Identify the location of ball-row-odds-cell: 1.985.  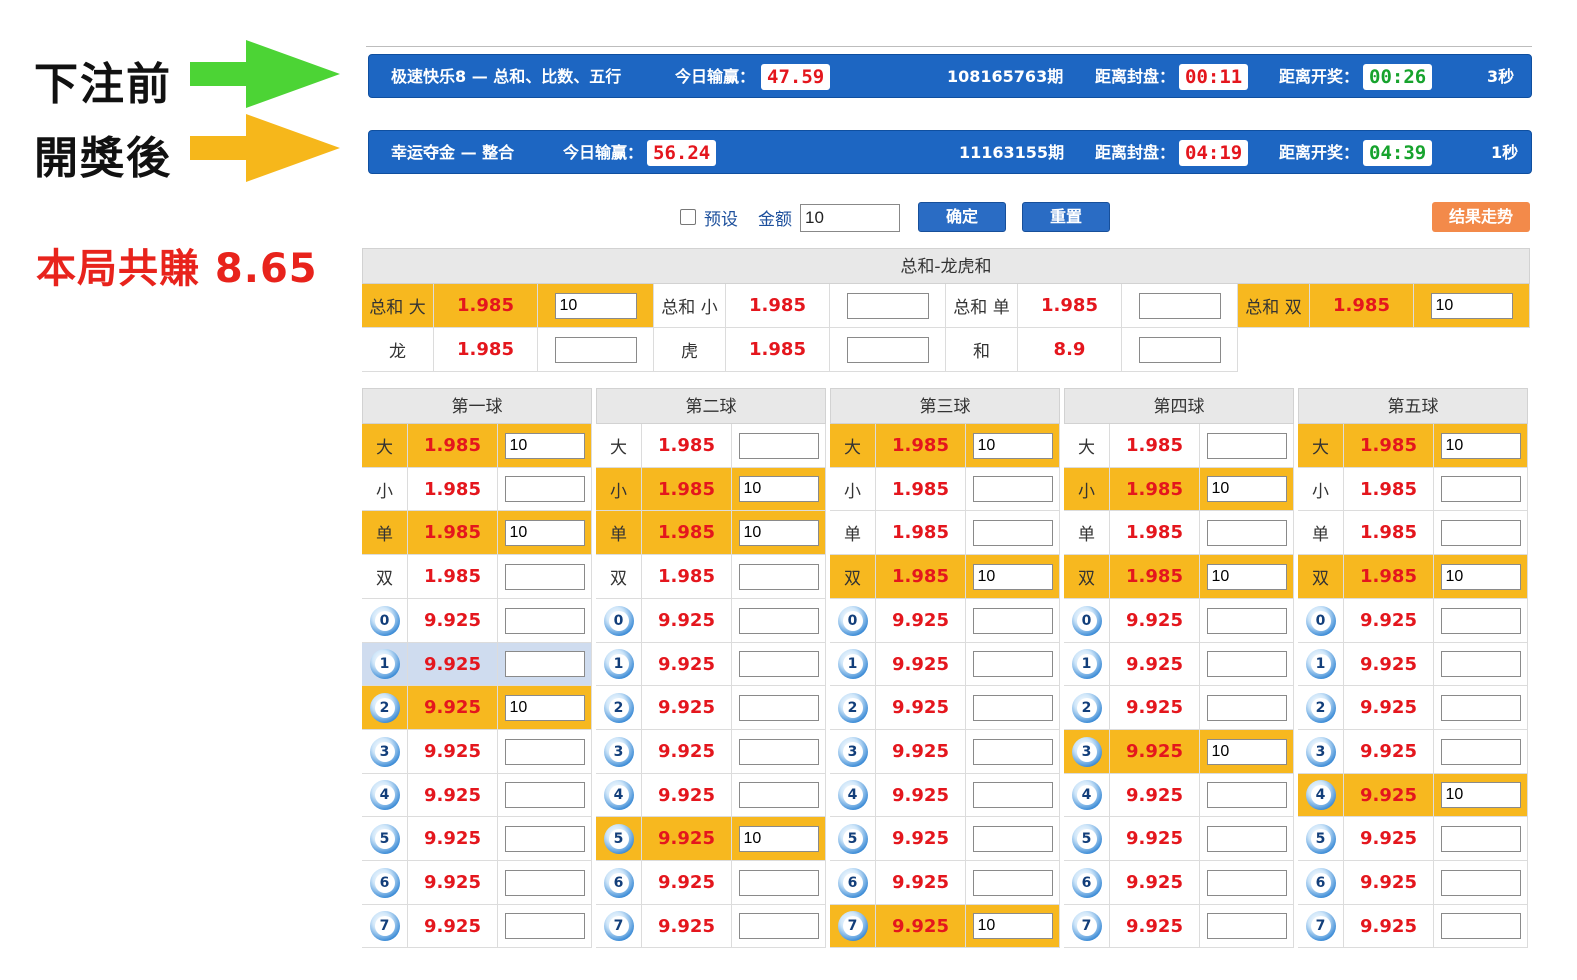
(1389, 489).